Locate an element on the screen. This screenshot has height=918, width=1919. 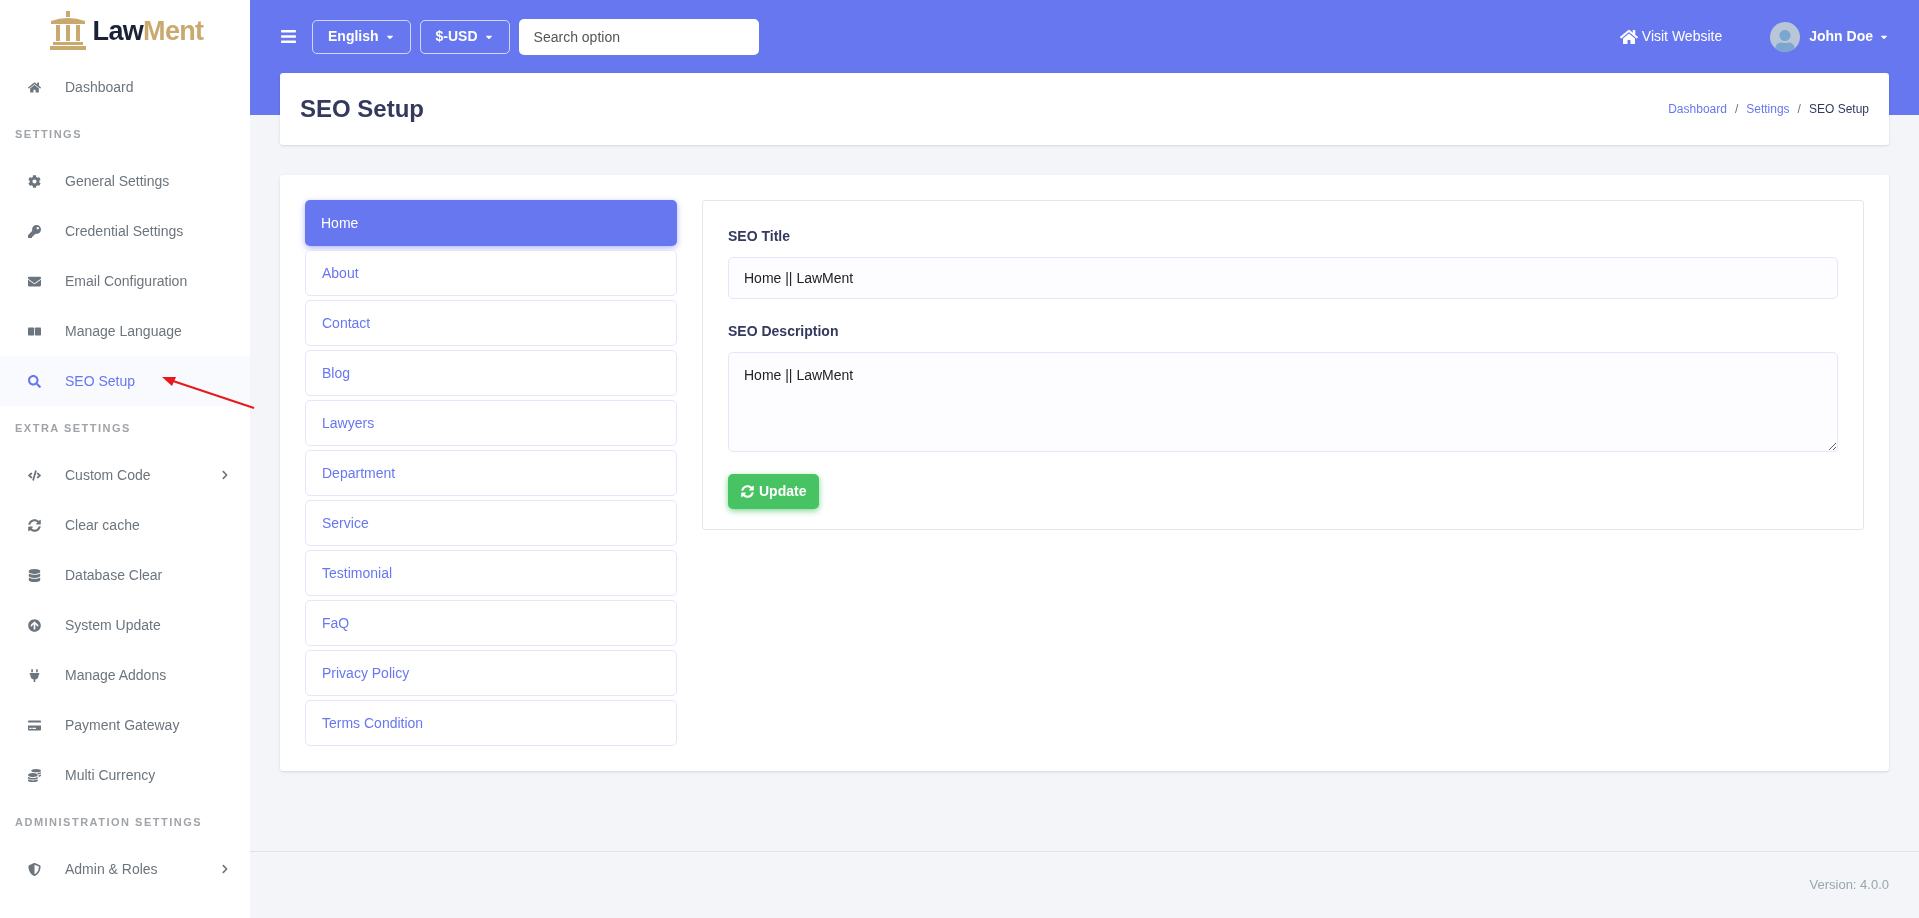
field-label: SEO Title is located at coordinates (759, 236).